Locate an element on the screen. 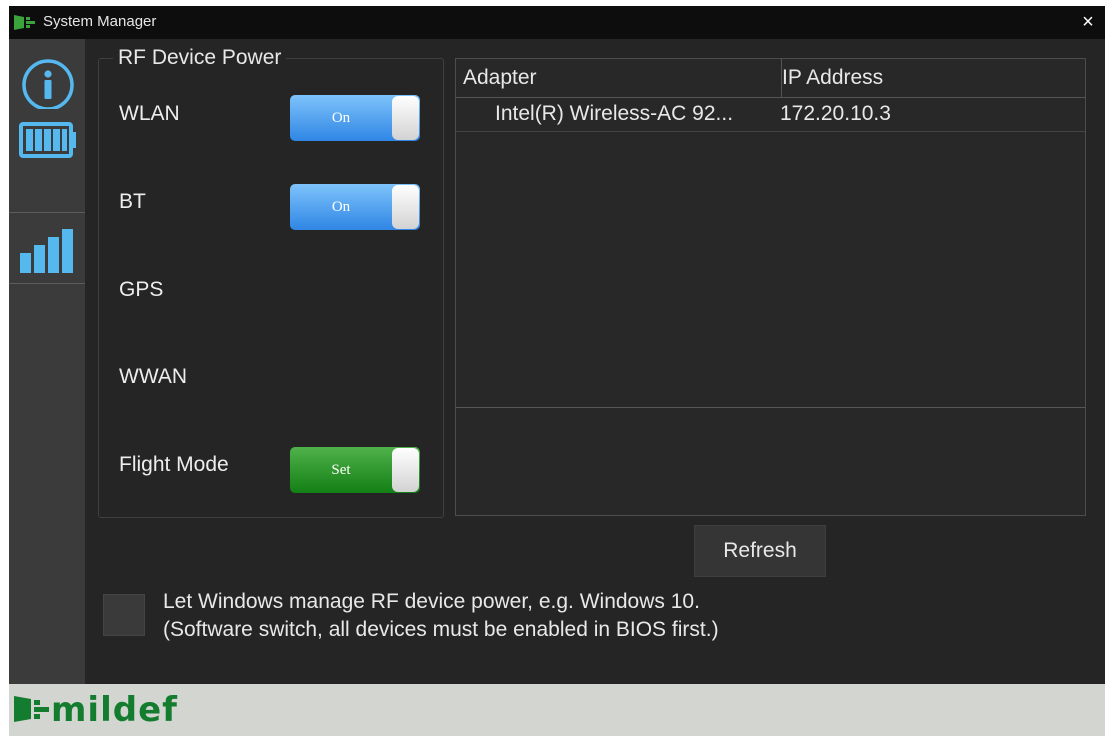 This screenshot has width=1107, height=740. flight-mode-toggle-state: Set is located at coordinates (341, 470).